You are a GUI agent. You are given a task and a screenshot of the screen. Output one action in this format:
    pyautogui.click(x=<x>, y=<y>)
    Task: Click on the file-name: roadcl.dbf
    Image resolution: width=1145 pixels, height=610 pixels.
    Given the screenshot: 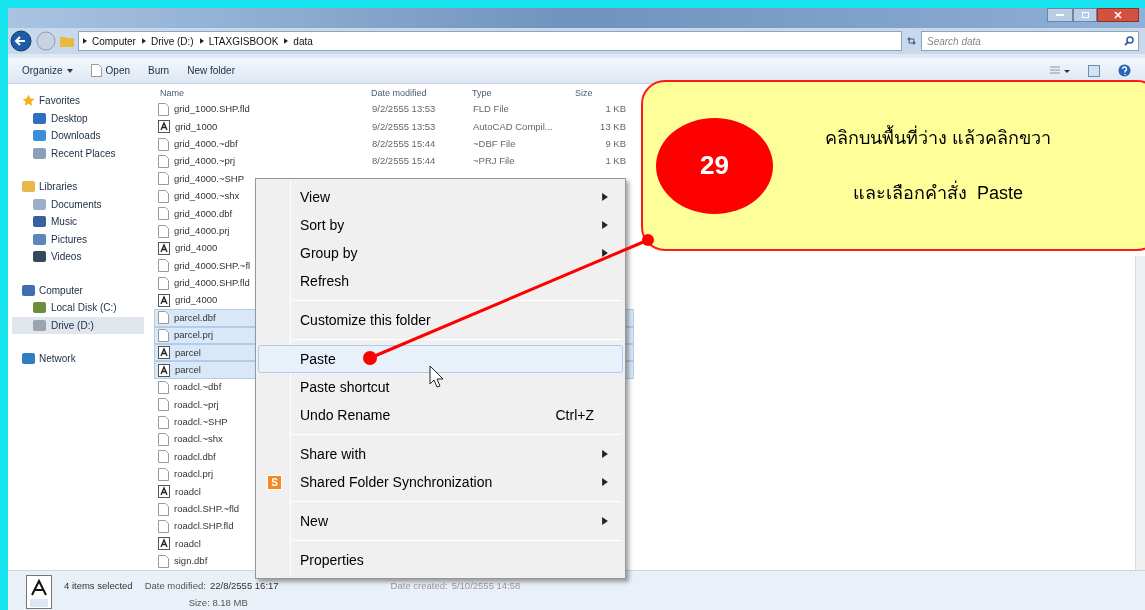 What is the action you would take?
    pyautogui.click(x=195, y=456)
    